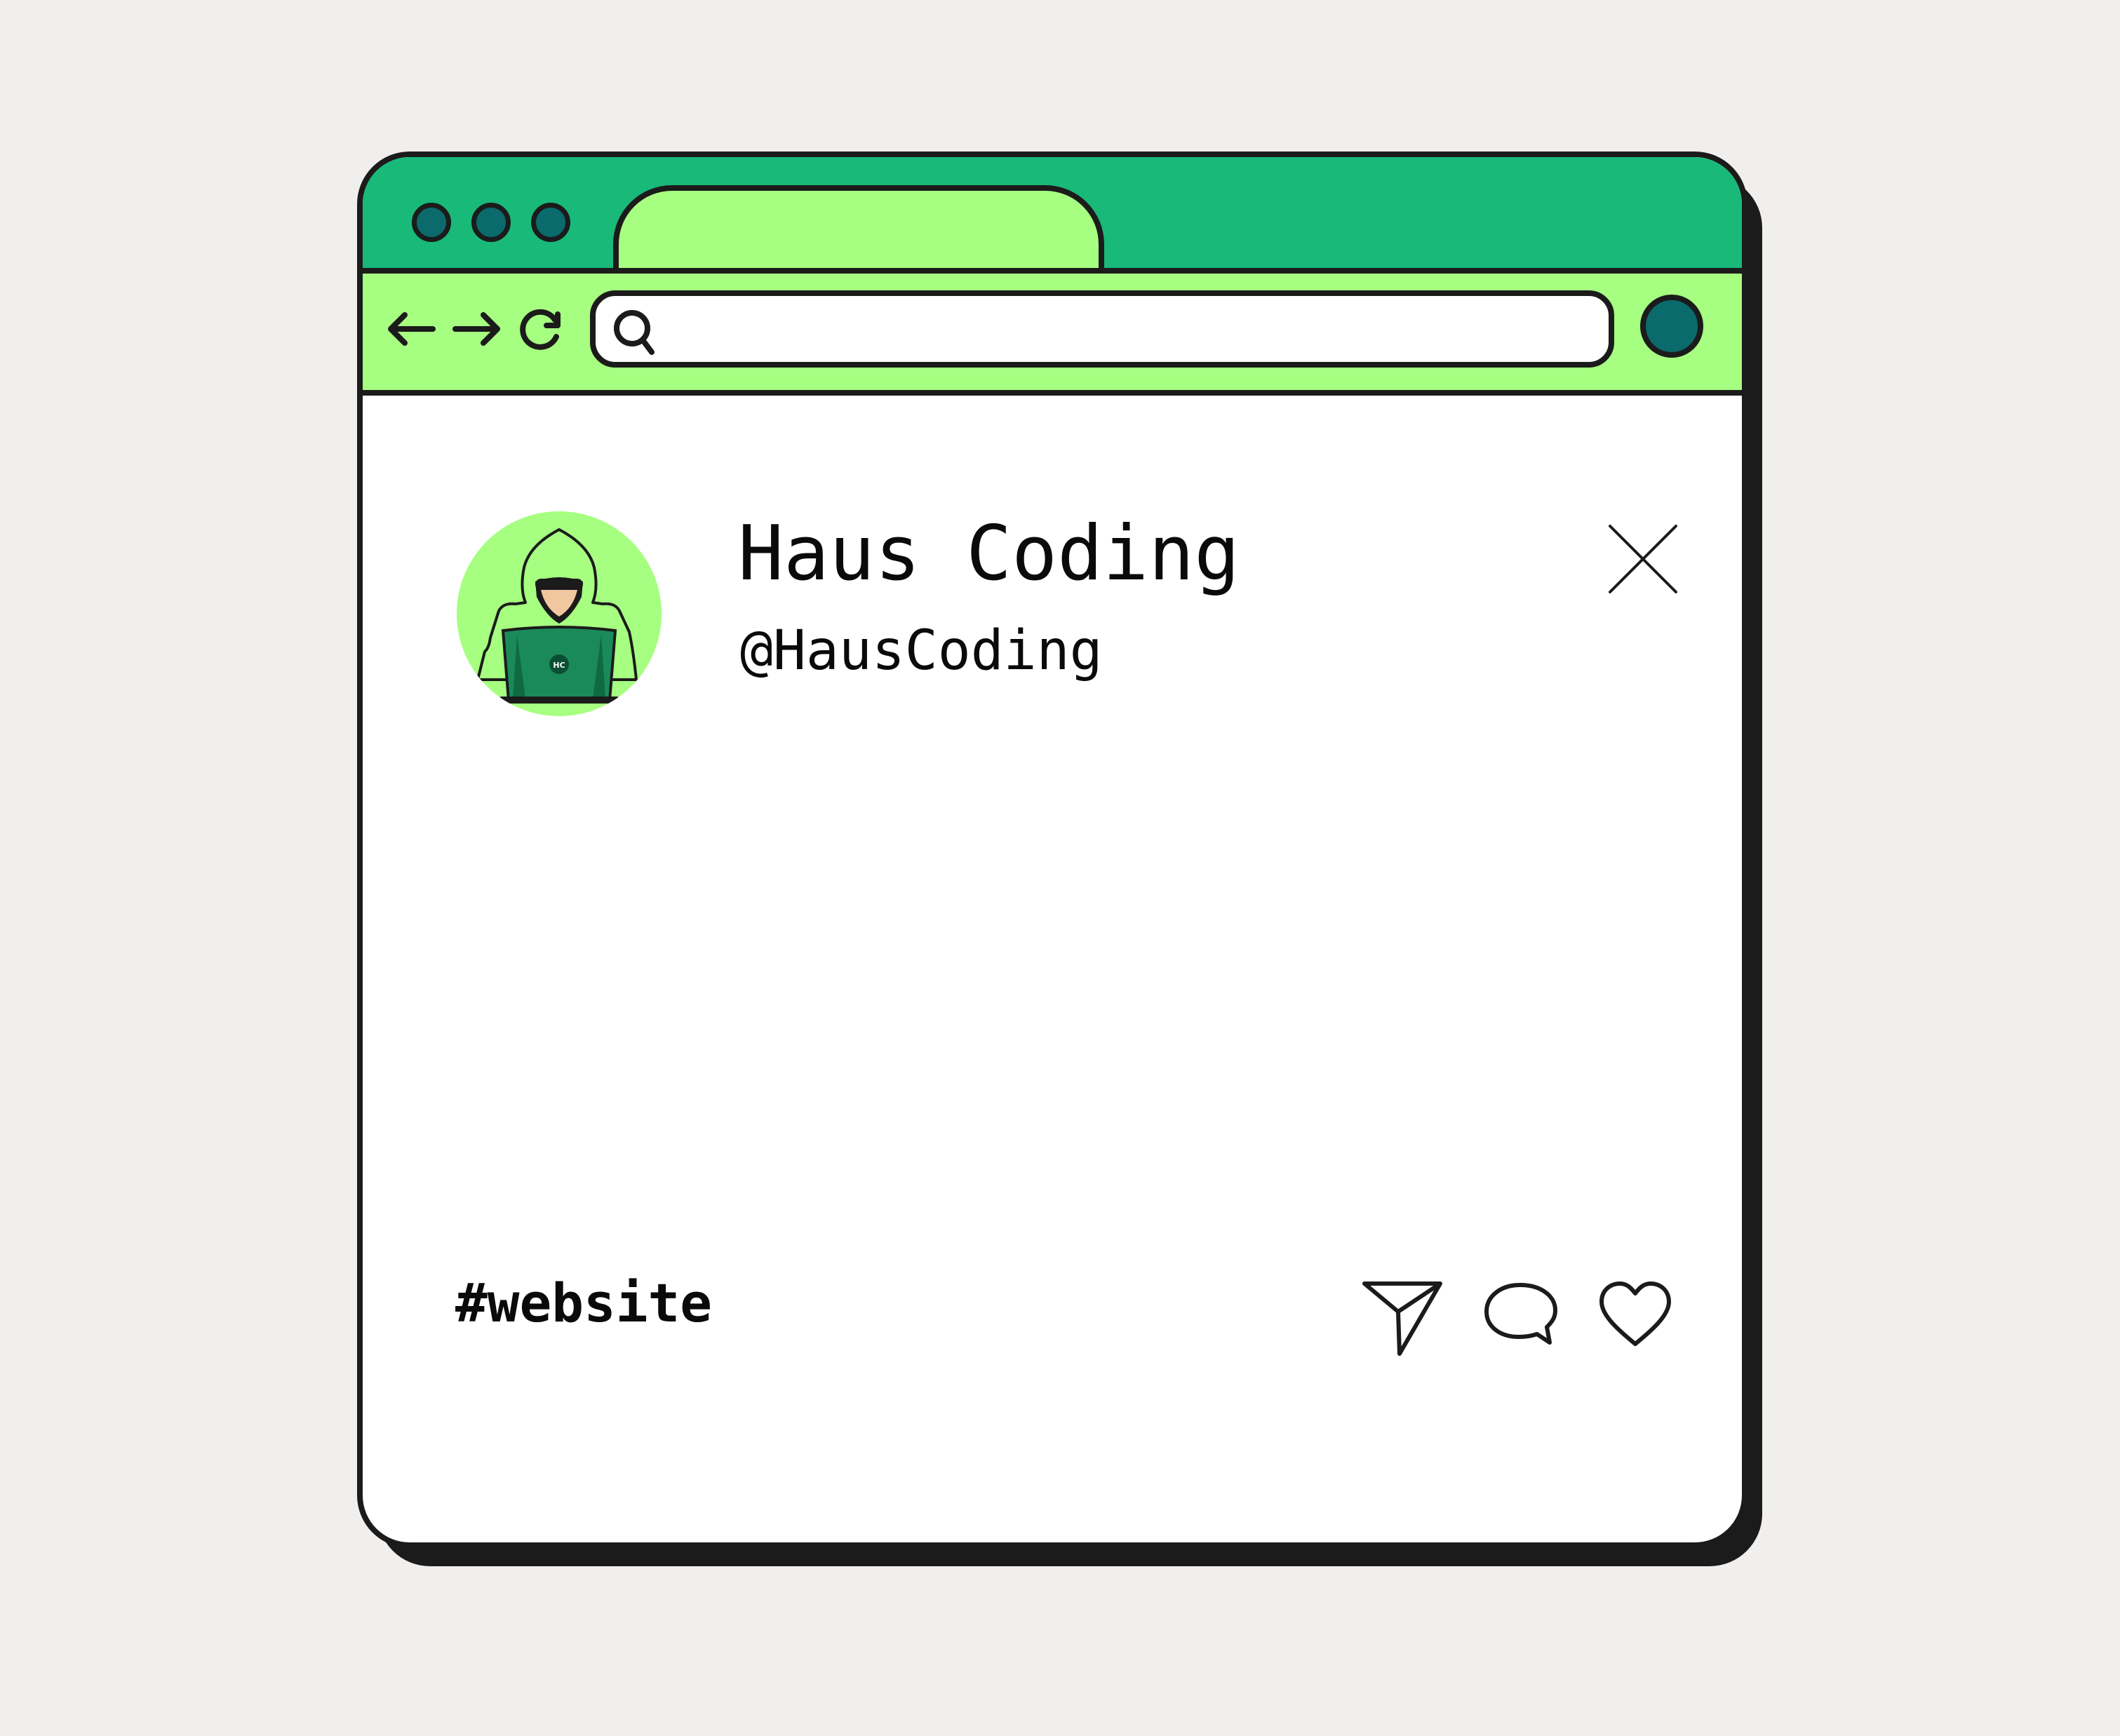  Describe the element at coordinates (557, 616) in the screenshot. I see `hooded-coder-avatar: HC` at that location.